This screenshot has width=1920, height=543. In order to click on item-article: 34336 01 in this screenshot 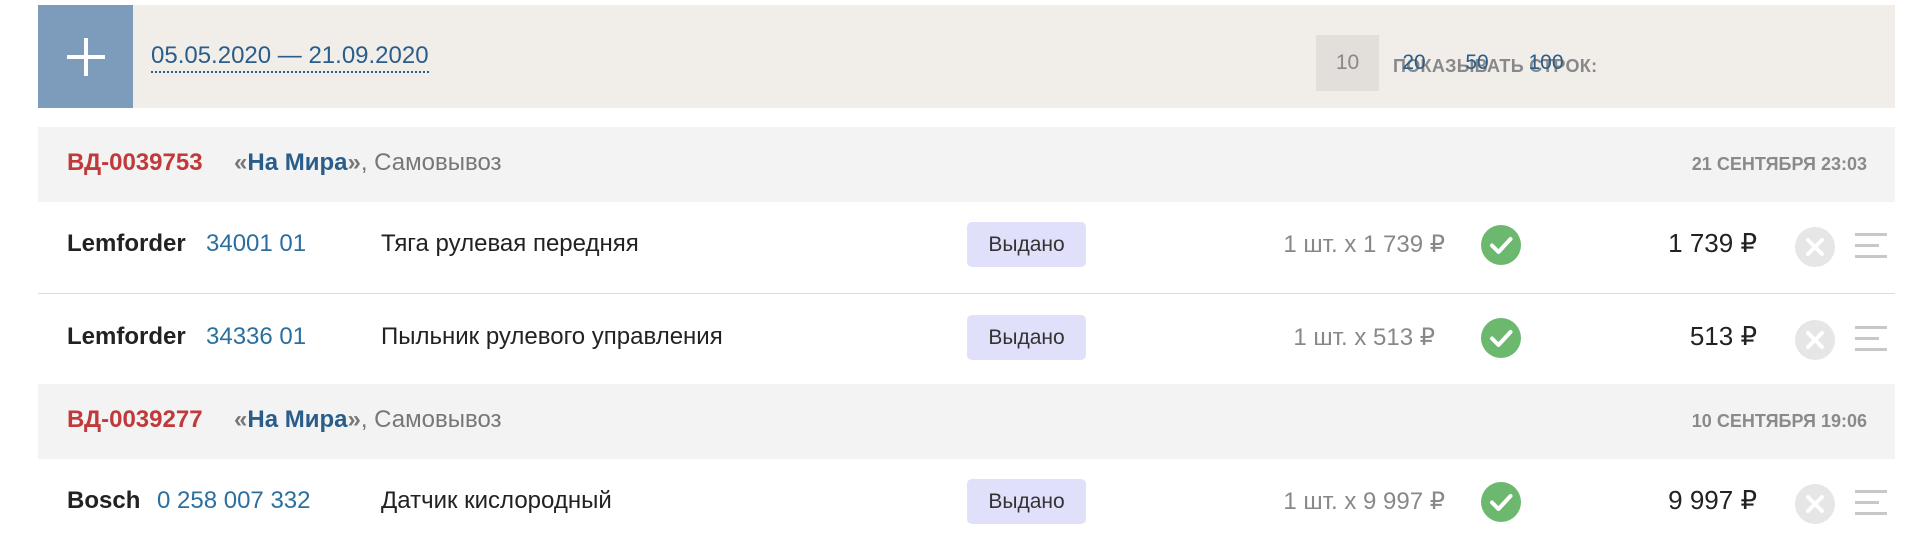, I will do `click(256, 337)`.